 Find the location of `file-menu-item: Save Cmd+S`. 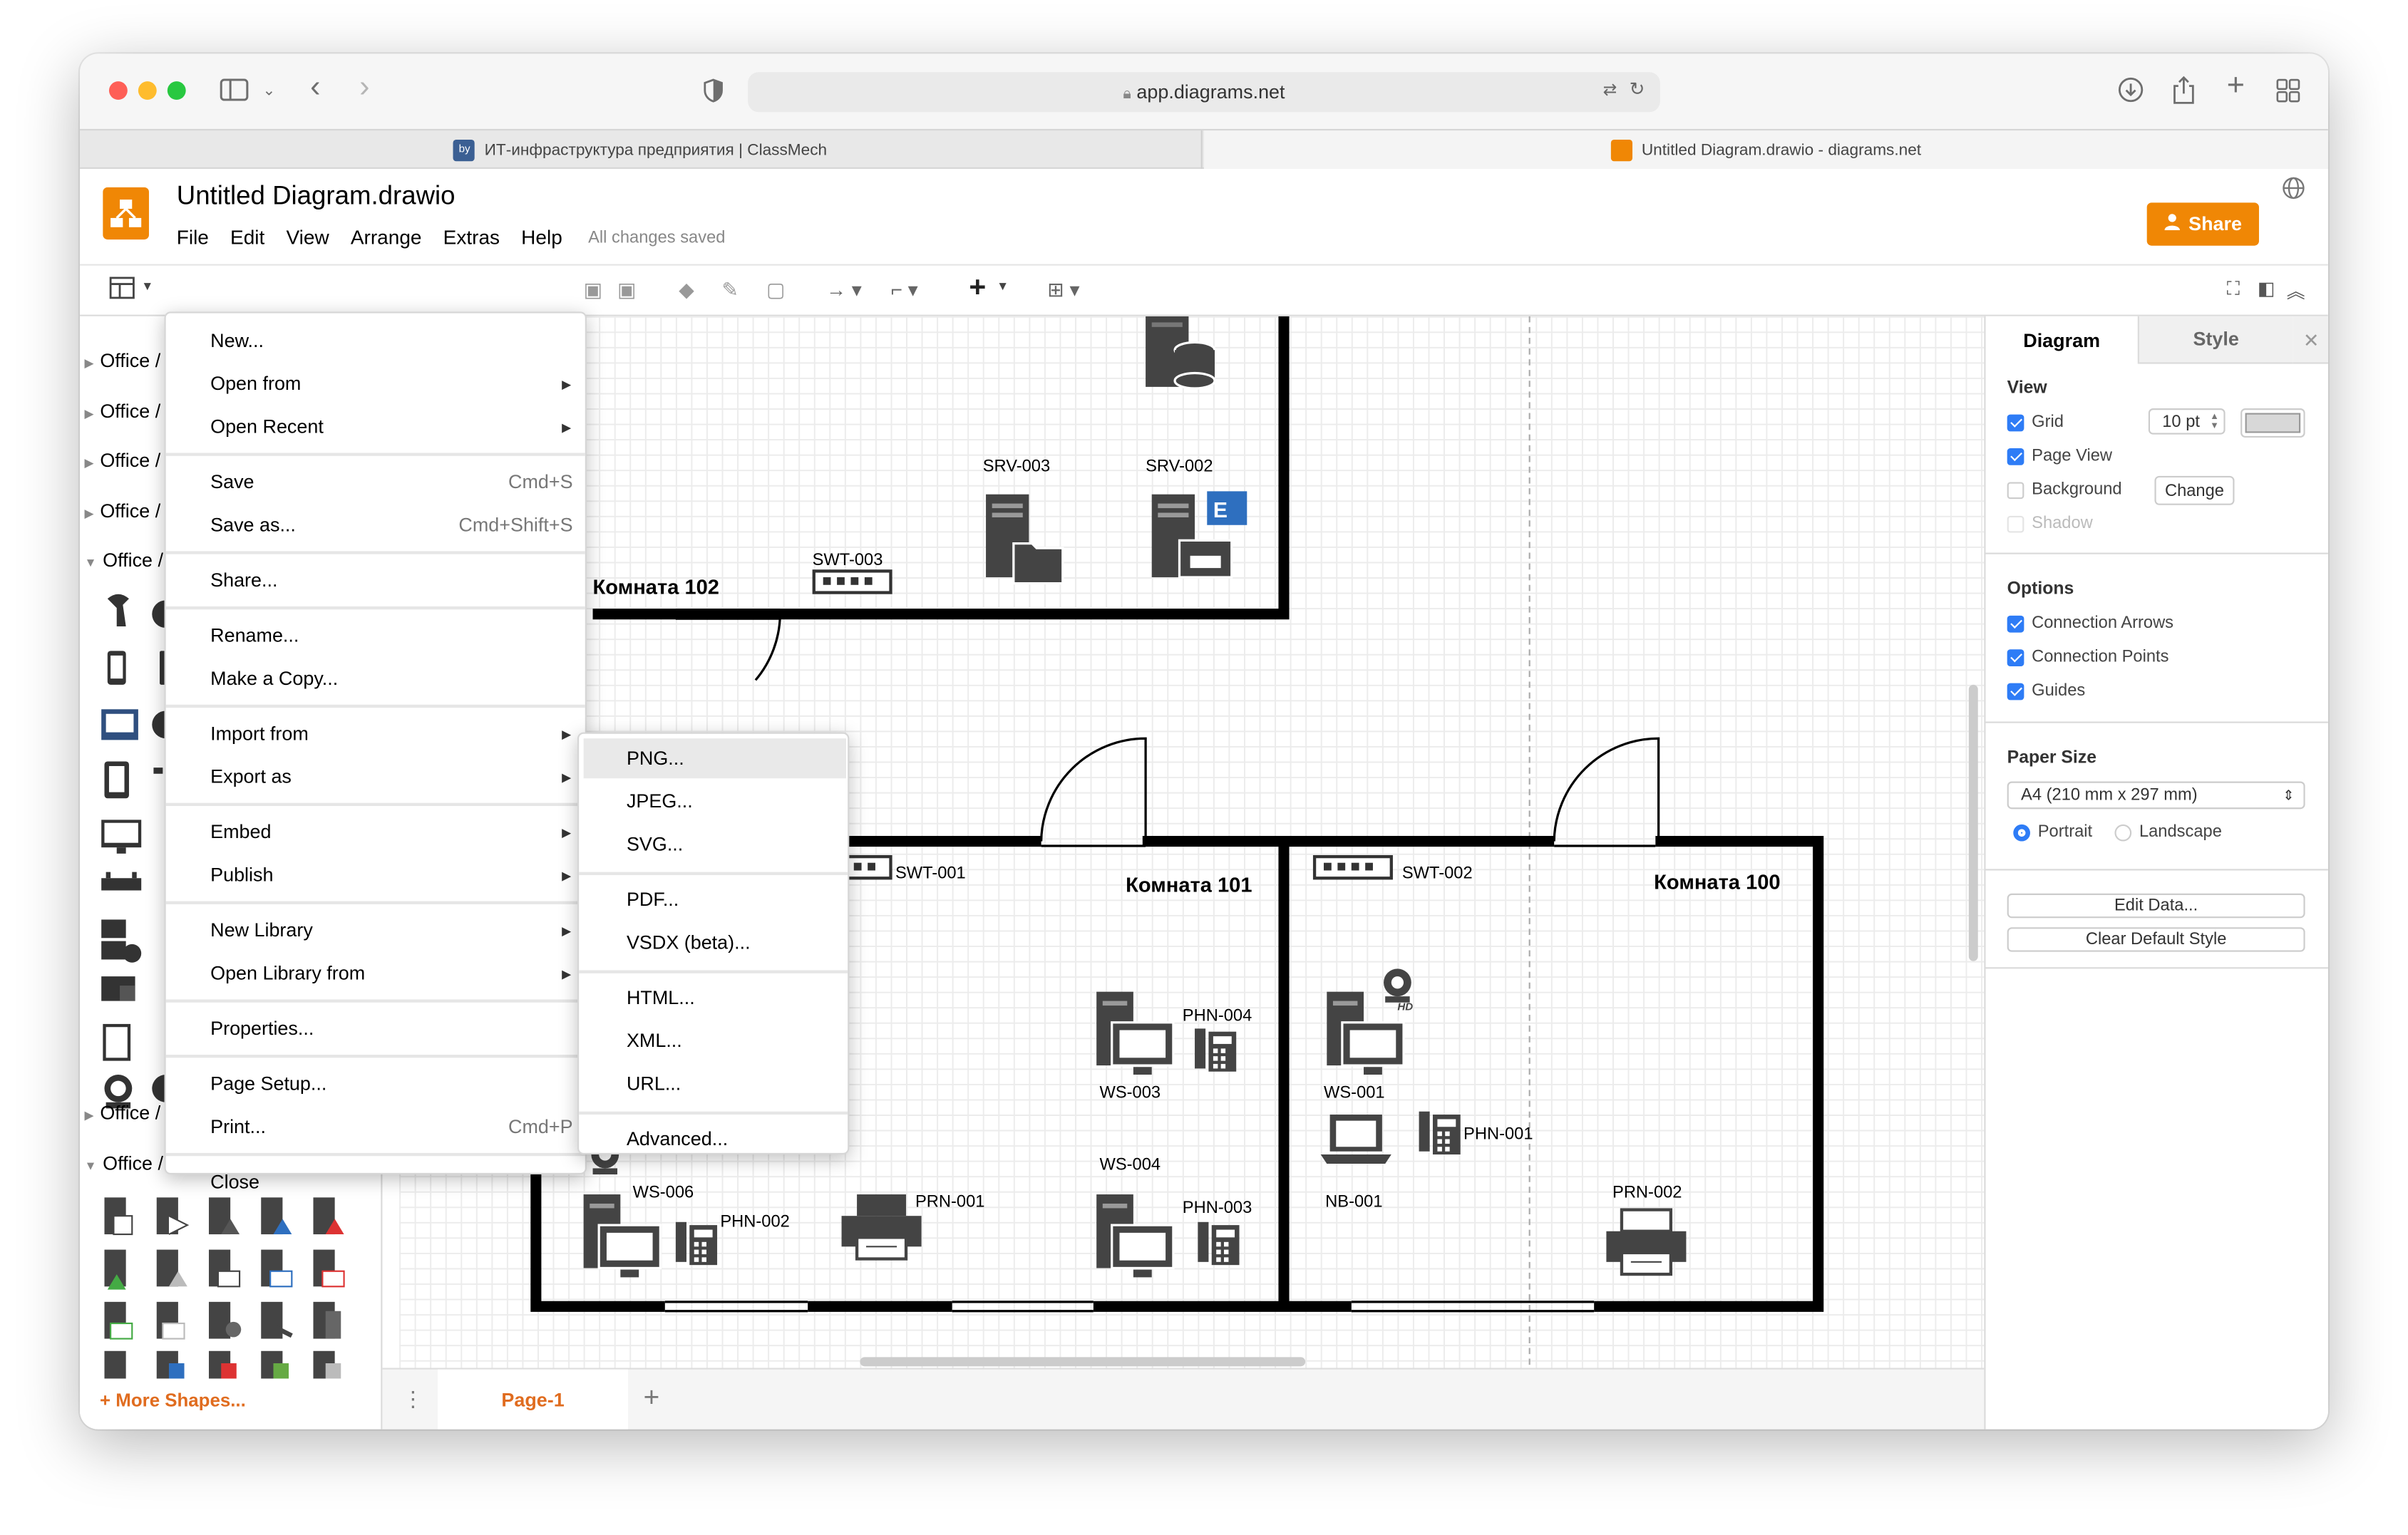

file-menu-item: Save Cmd+S is located at coordinates (375, 481).